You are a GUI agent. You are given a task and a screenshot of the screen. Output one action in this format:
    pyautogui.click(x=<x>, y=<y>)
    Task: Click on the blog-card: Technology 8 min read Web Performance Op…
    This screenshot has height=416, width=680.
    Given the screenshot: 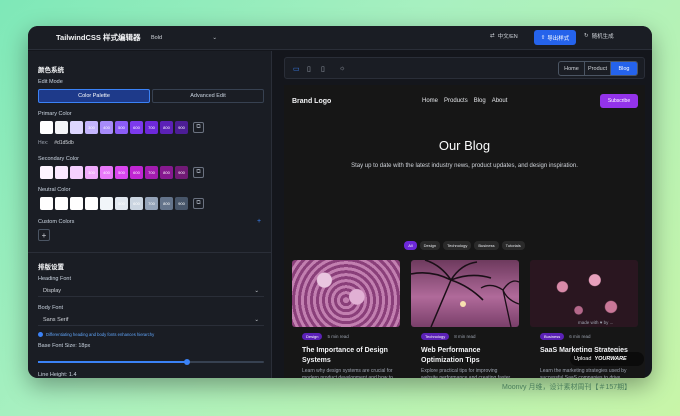 What is the action you would take?
    pyautogui.click(x=465, y=319)
    